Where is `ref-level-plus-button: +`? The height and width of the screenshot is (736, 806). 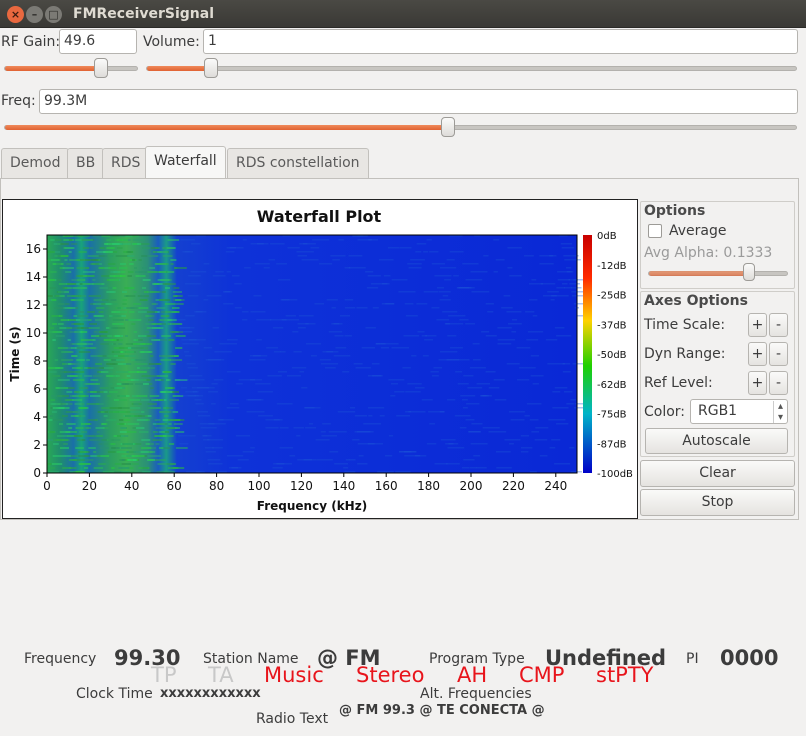 ref-level-plus-button: + is located at coordinates (757, 383).